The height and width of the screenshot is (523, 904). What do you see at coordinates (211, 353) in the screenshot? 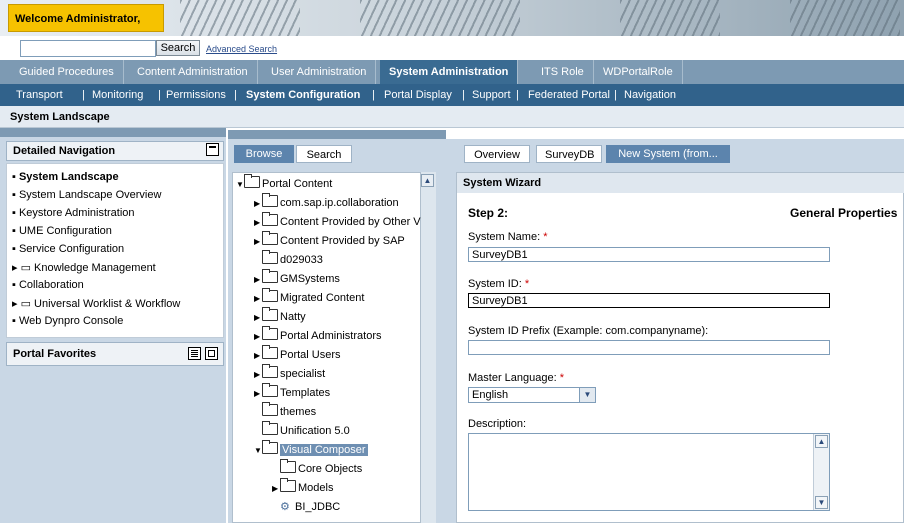
I see `expand-icon` at bounding box center [211, 353].